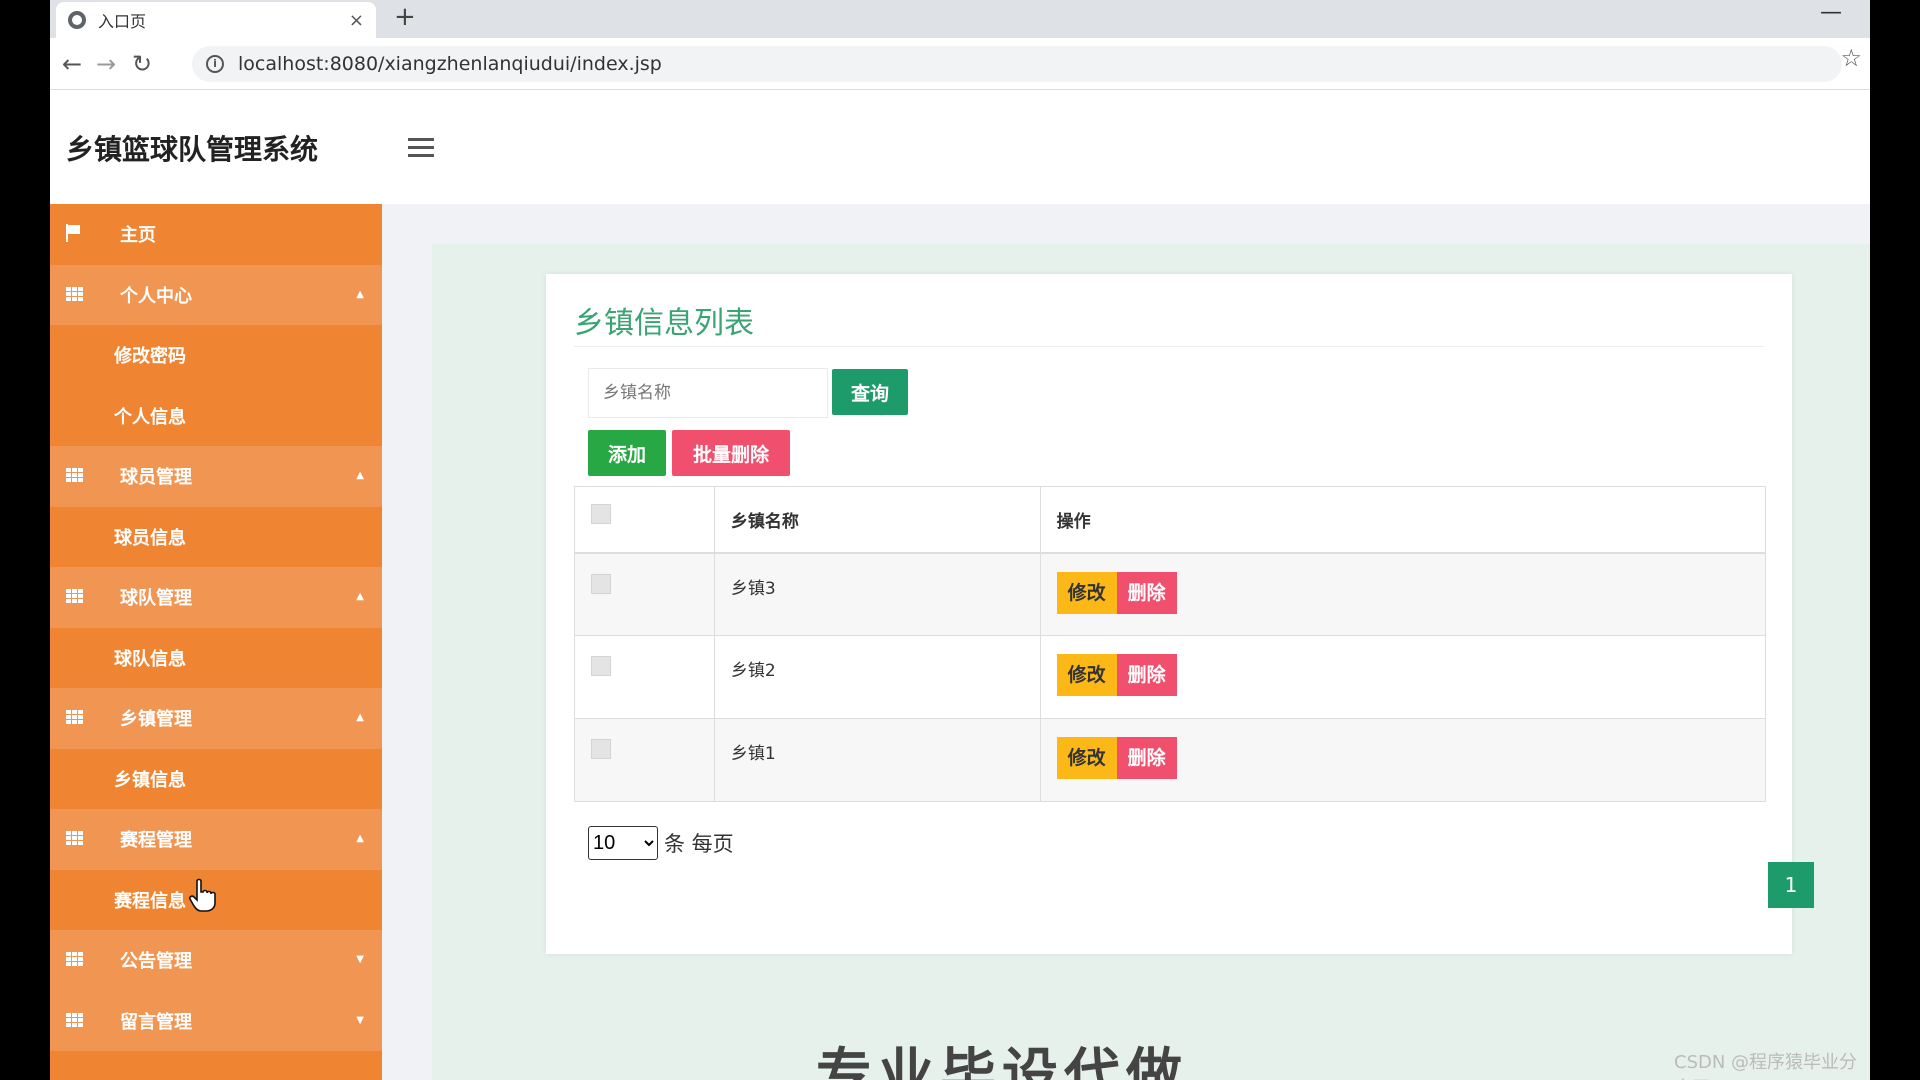  Describe the element at coordinates (1791, 885) in the screenshot. I see `pagination-page-1: 1` at that location.